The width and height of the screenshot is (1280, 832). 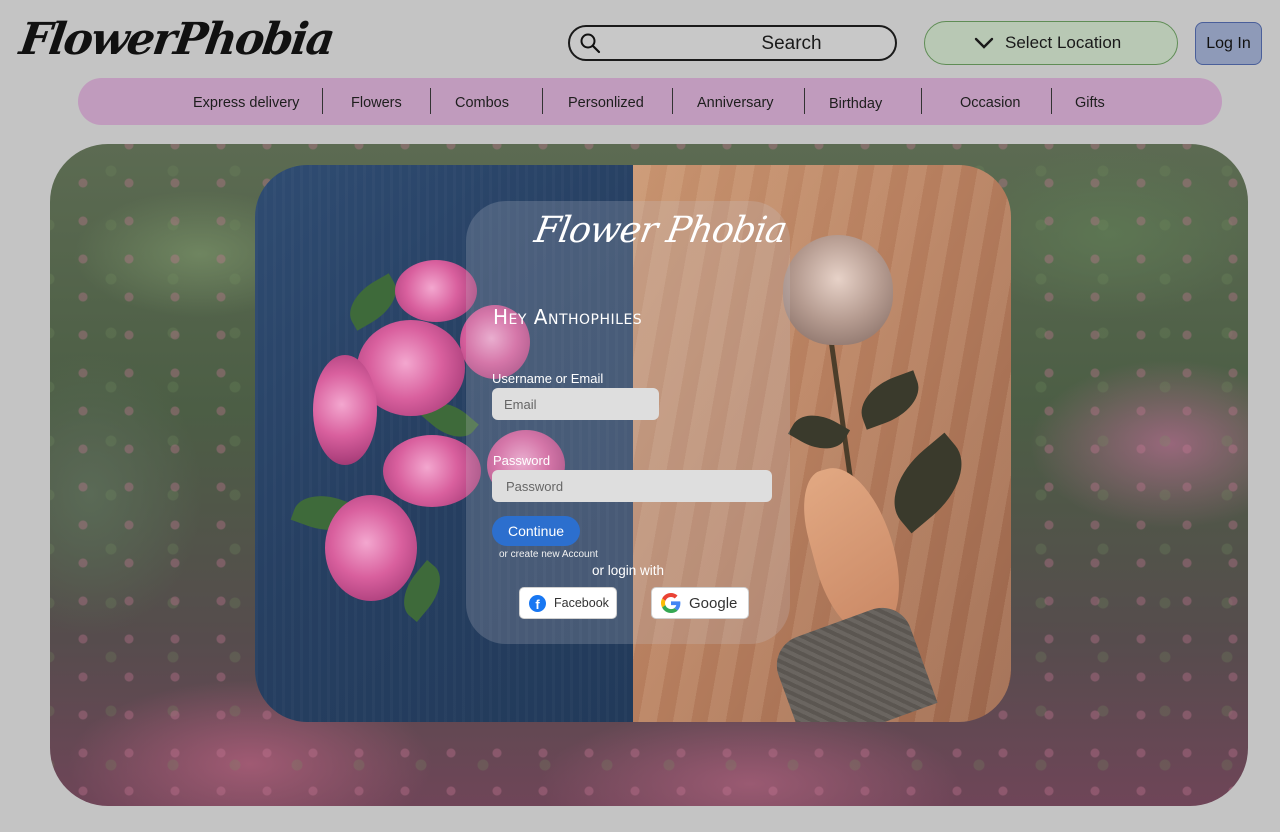 What do you see at coordinates (632, 486) in the screenshot?
I see `password-field` at bounding box center [632, 486].